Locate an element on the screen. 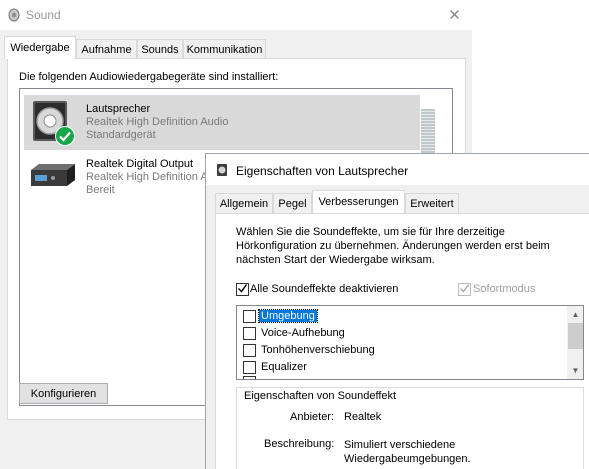 This screenshot has height=469, width=589. tab-label: Wiedergabe is located at coordinates (40, 48).